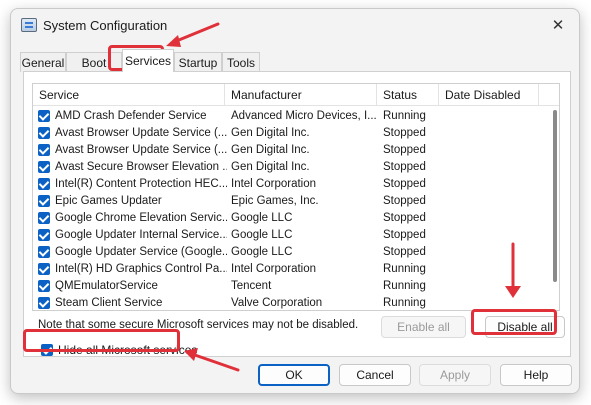 The width and height of the screenshot is (591, 405). I want to click on window-title: System Configuration, so click(105, 25).